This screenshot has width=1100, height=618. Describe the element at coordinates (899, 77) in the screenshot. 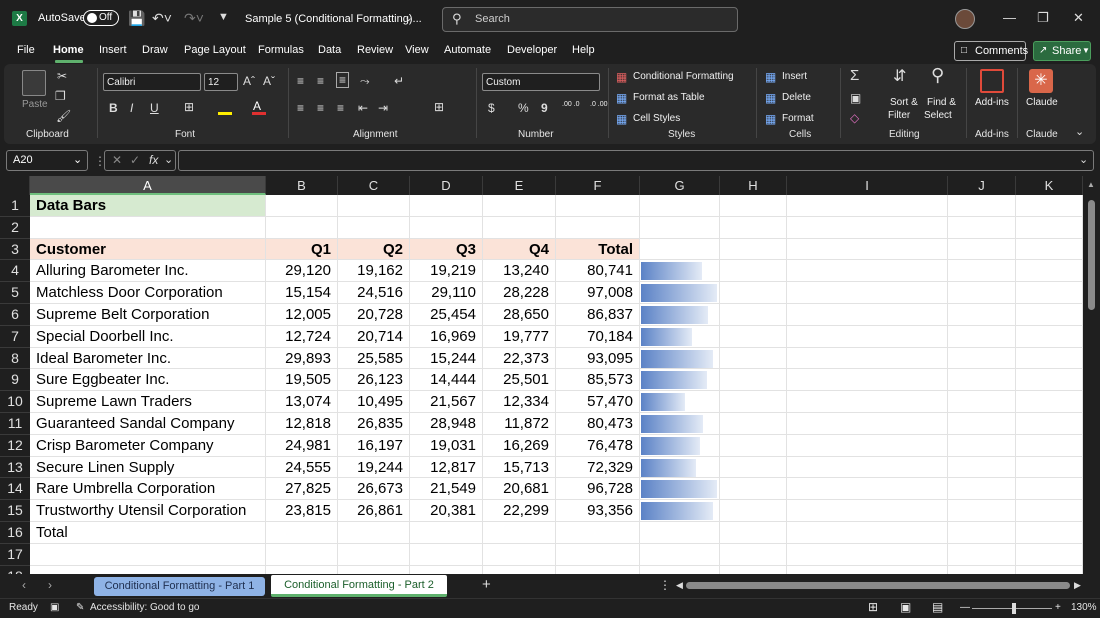

I see `sort-filter-icon: ⇵` at that location.